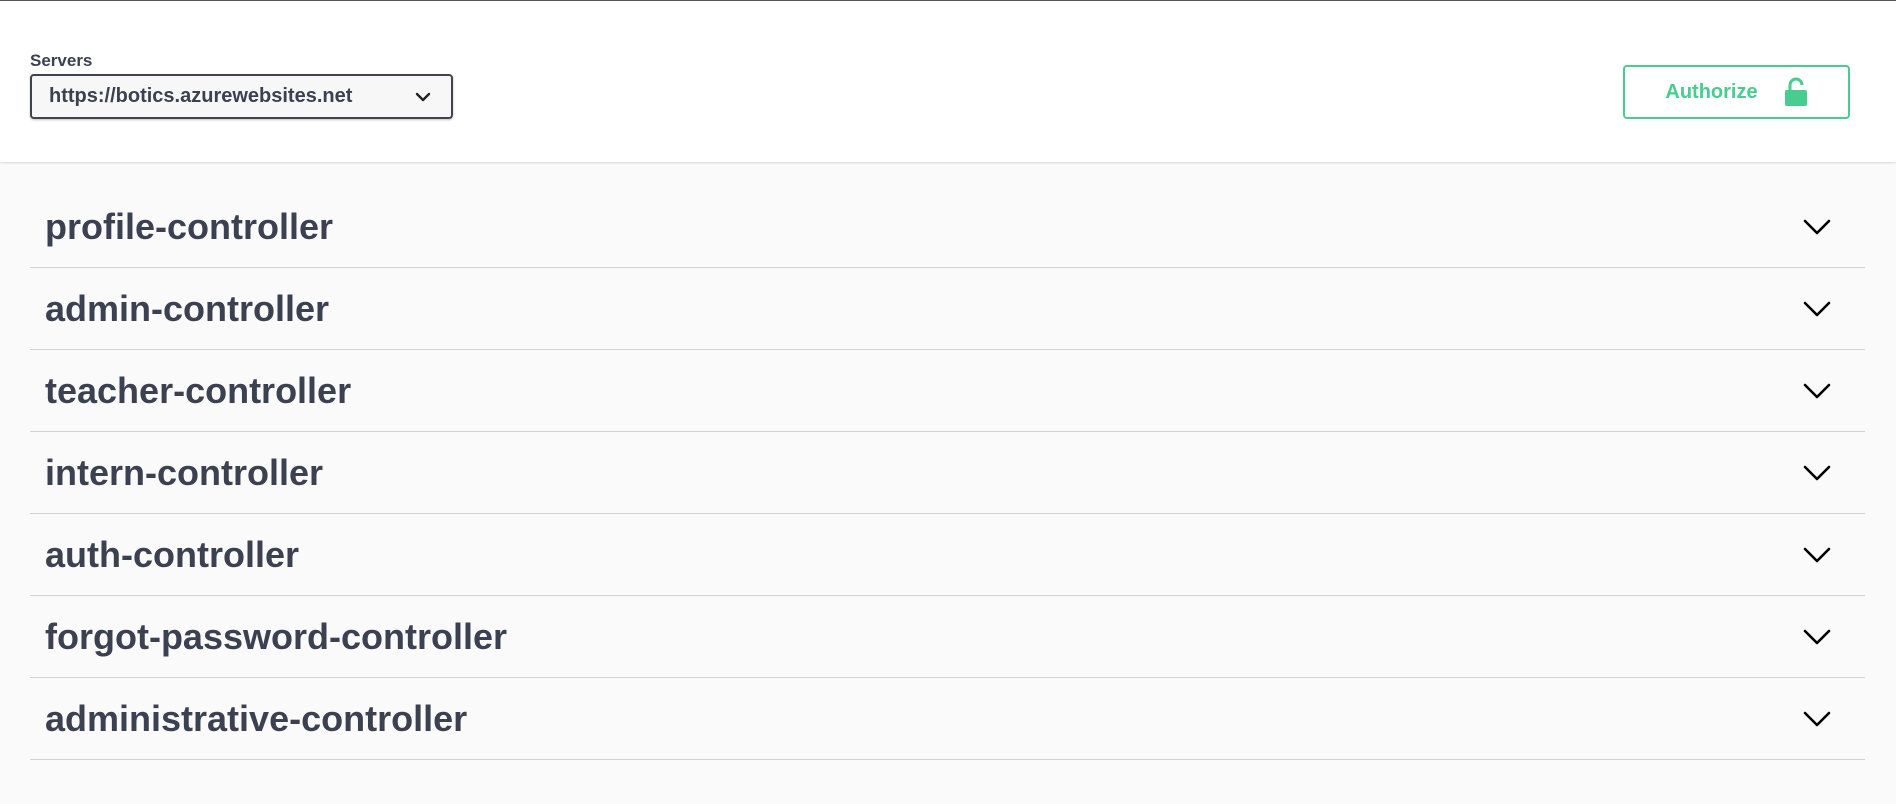 The height and width of the screenshot is (804, 1896). I want to click on tag-title: auth-controller, so click(172, 554).